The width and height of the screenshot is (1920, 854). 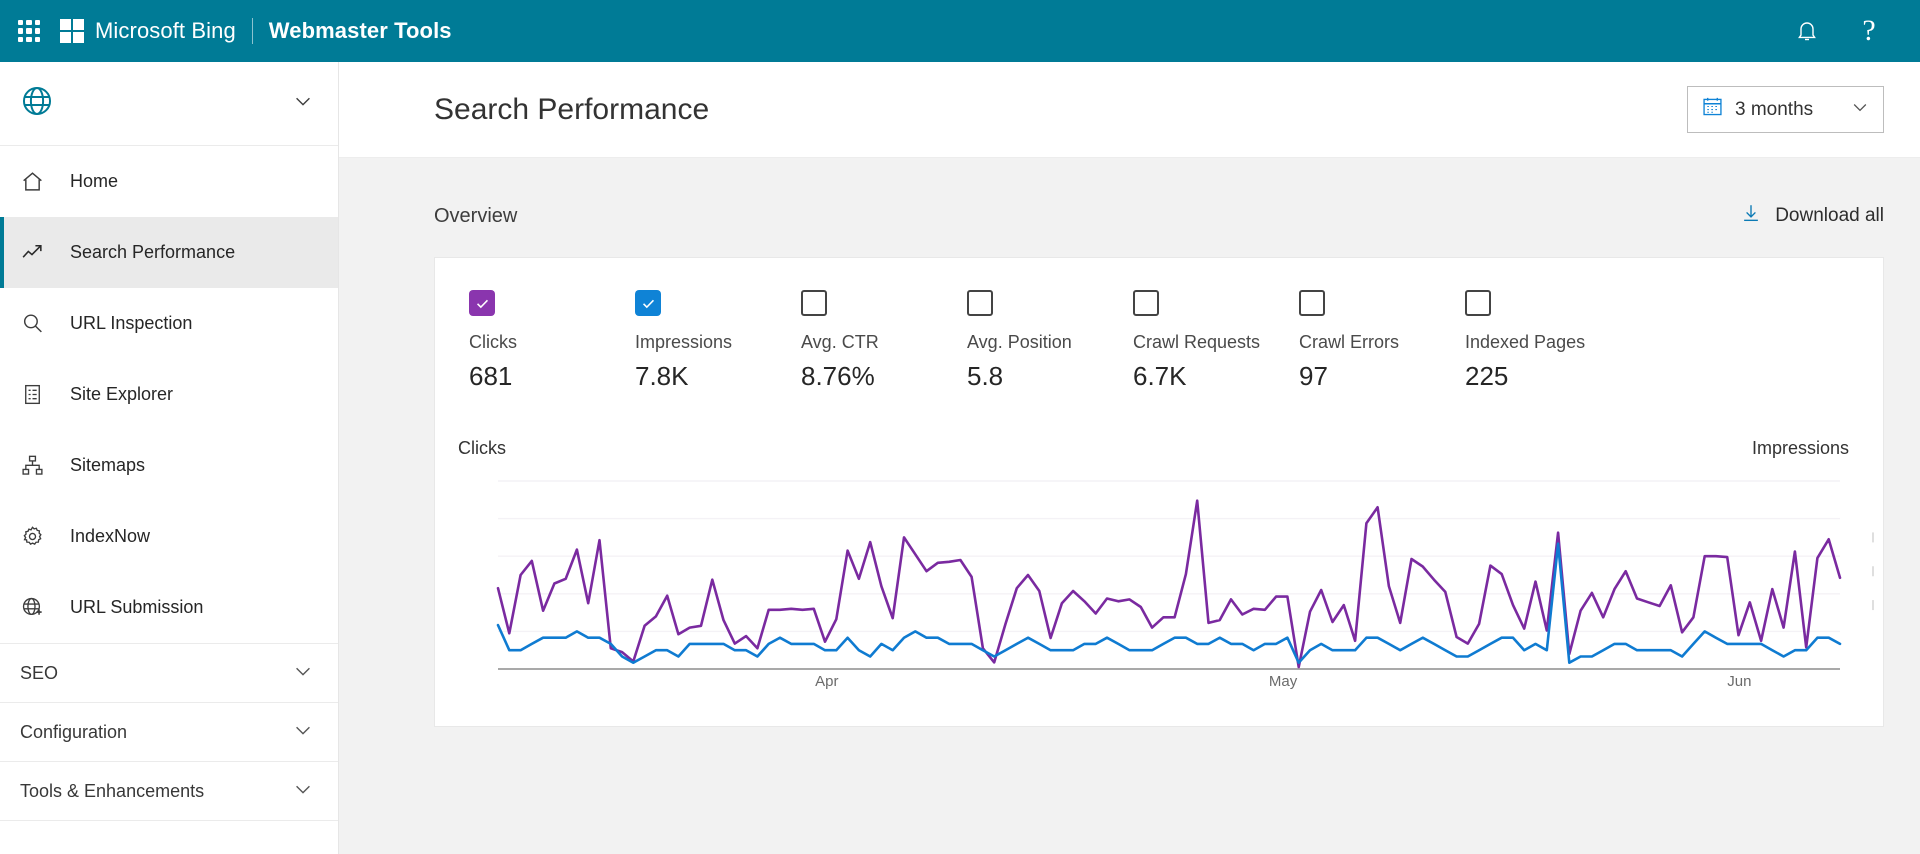 What do you see at coordinates (169, 181) in the screenshot?
I see `sidebar-item-home: Home` at bounding box center [169, 181].